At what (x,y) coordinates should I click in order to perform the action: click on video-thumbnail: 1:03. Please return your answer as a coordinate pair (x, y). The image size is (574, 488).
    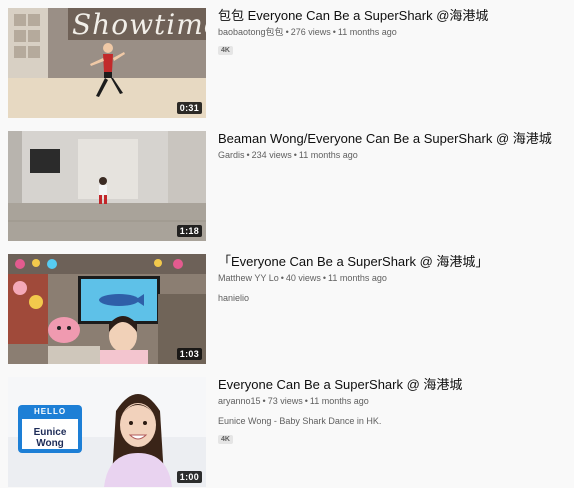
    Looking at the image, I should click on (107, 309).